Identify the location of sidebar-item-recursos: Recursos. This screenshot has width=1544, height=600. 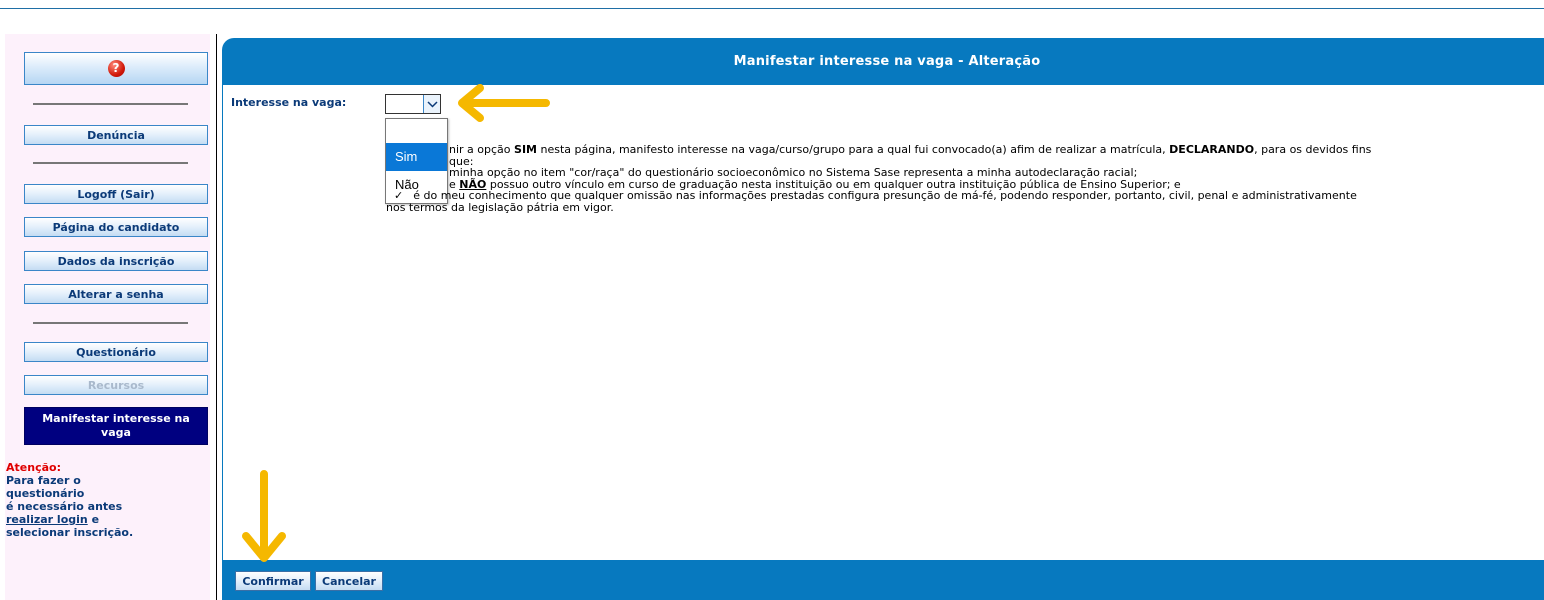
(116, 385).